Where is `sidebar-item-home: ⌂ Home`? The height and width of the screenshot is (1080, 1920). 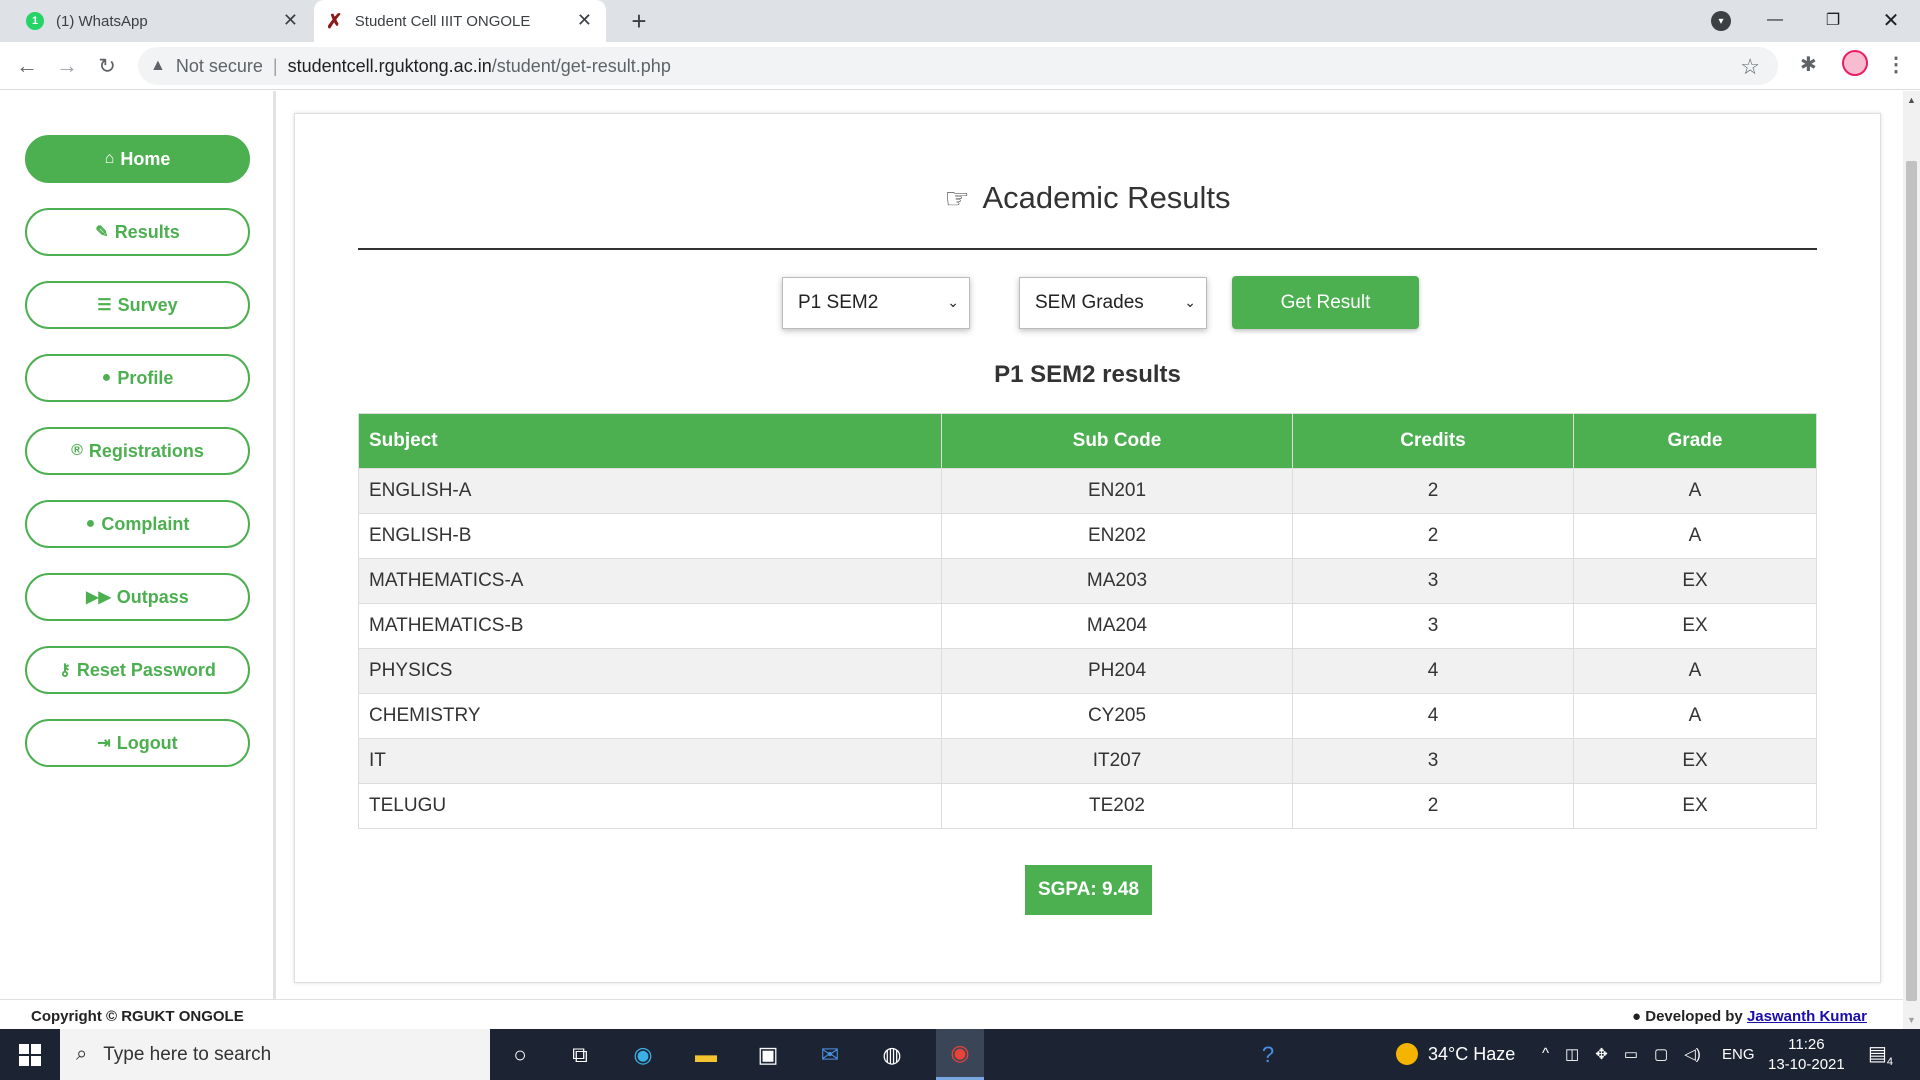 sidebar-item-home: ⌂ Home is located at coordinates (137, 159).